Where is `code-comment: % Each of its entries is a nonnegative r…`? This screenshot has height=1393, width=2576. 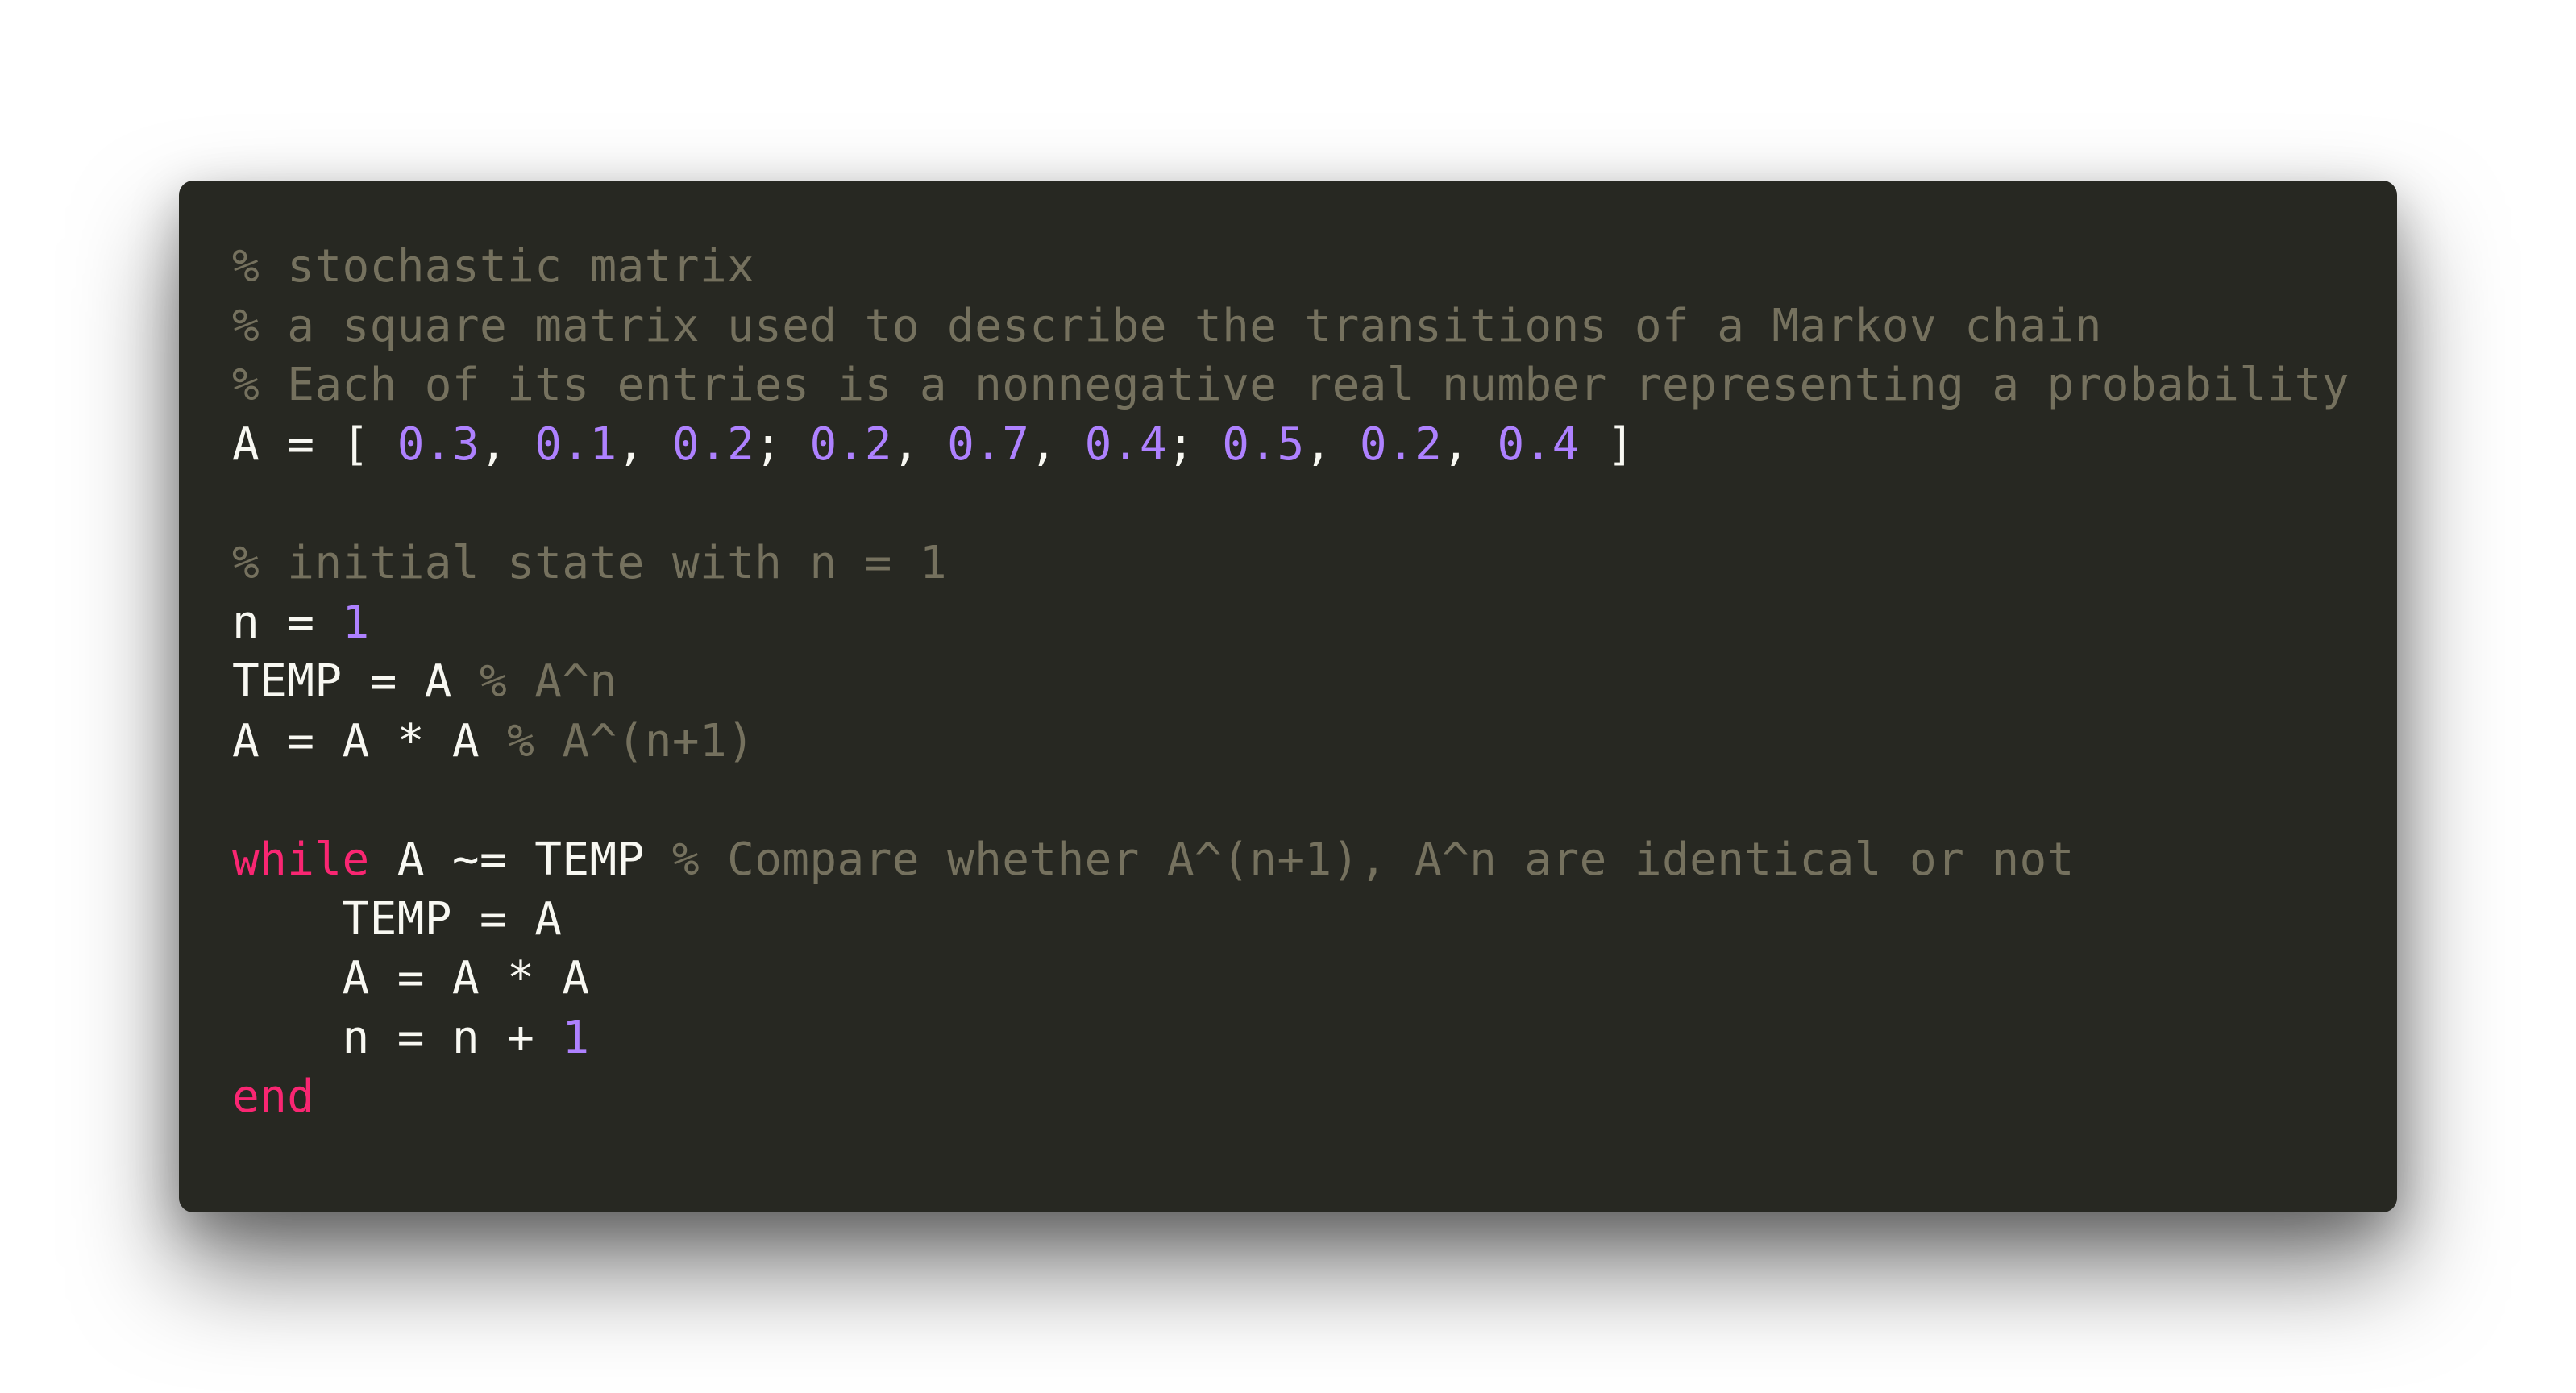
code-comment: % Each of its entries is a nonnegative r… is located at coordinates (1291, 385).